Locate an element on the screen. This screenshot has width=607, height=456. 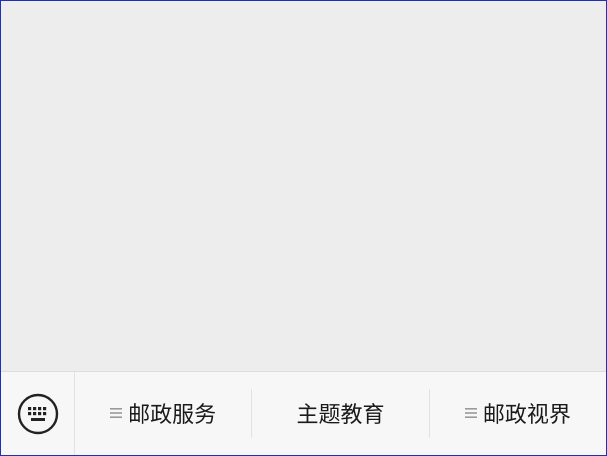
keyboard-toggle-button is located at coordinates (38, 413).